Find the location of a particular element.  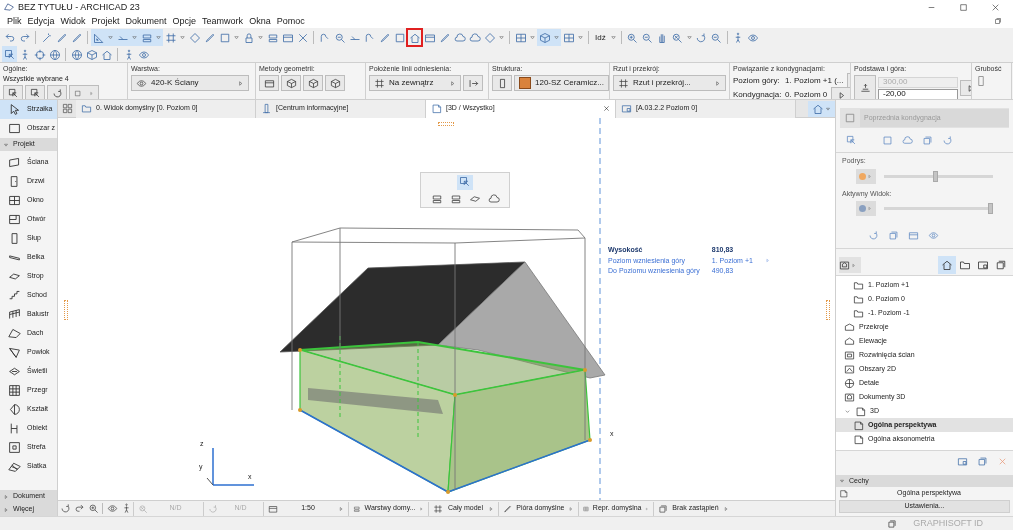

menu-item: Dokument is located at coordinates (146, 21).